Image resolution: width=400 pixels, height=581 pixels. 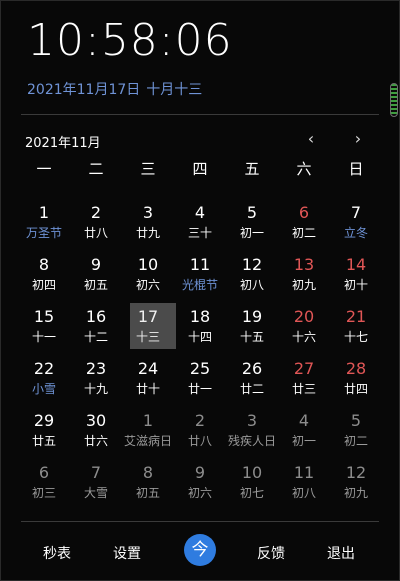 I want to click on day-cell-today: 17 十三, so click(x=149, y=330).